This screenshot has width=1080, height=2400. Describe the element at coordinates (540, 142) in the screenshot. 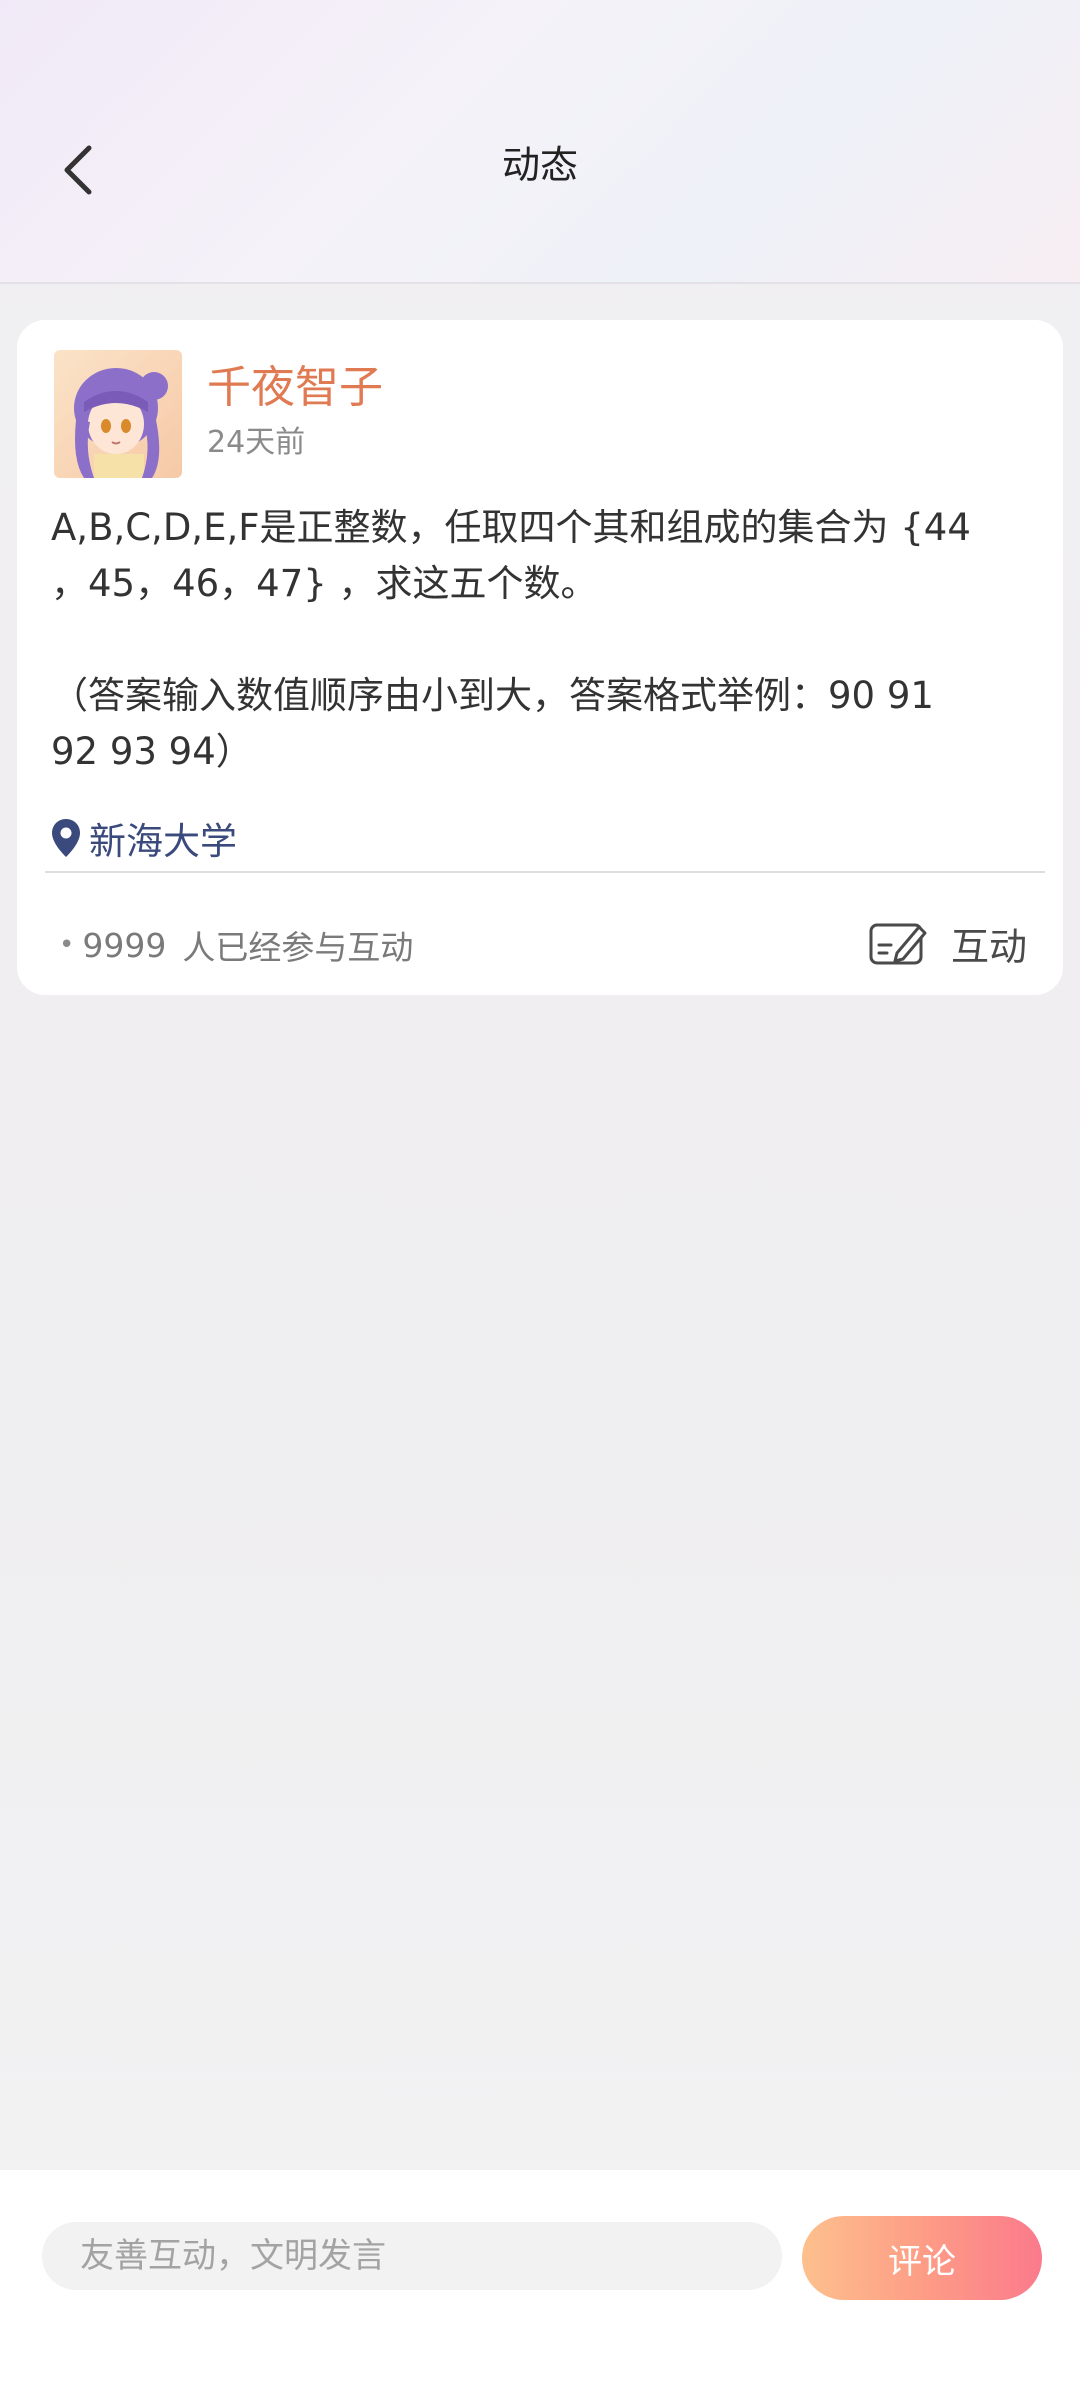

I see `page-header: 动态` at that location.